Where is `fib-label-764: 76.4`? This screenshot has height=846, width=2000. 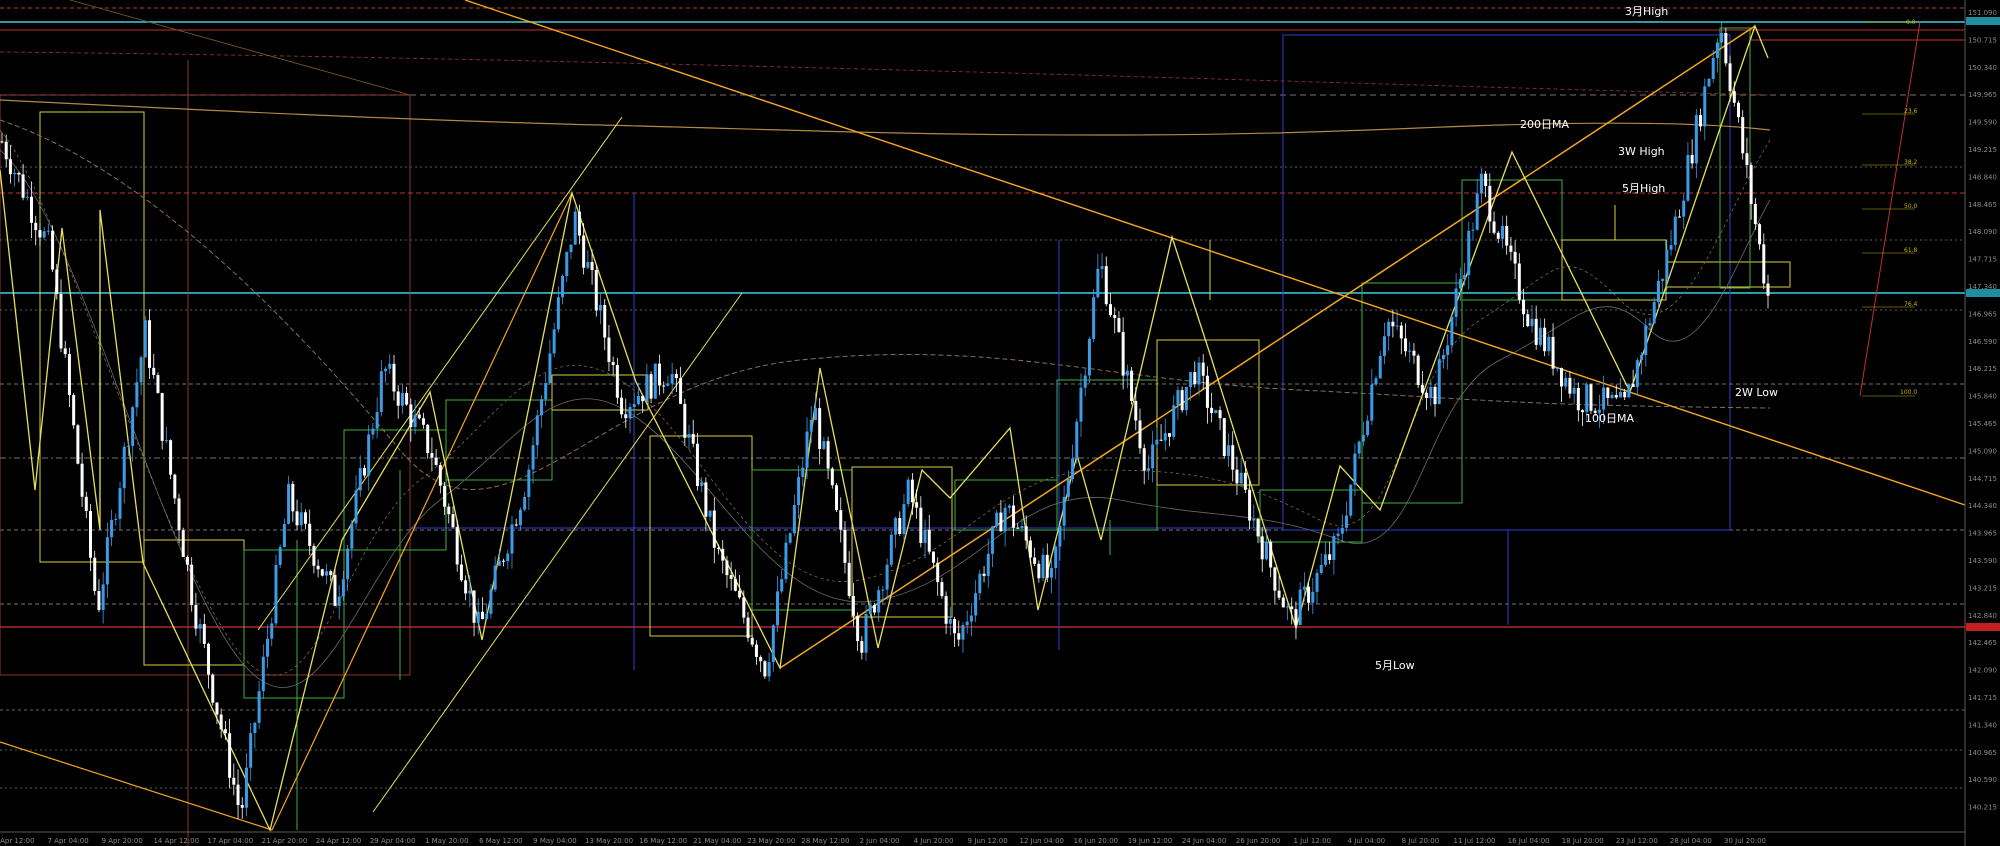 fib-label-764: 76.4 is located at coordinates (1911, 304).